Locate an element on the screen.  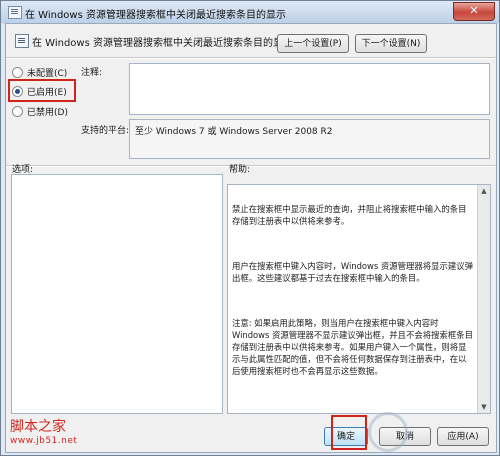
setting-icon is located at coordinates (22, 41).